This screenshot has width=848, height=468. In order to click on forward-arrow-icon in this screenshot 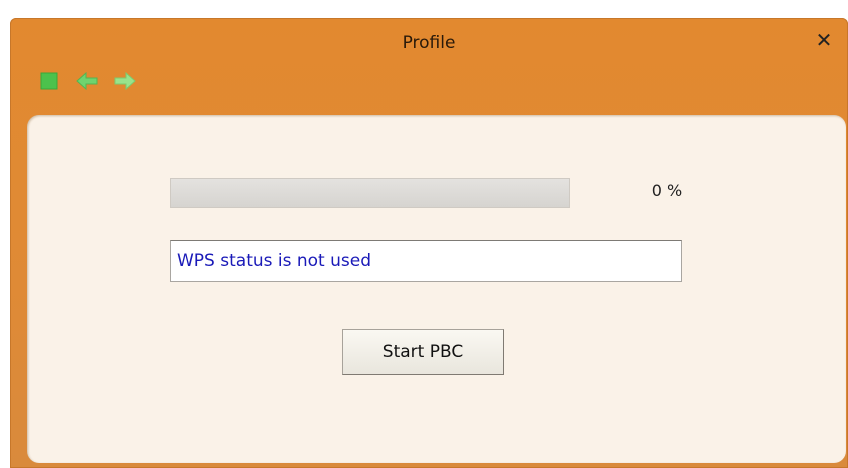, I will do `click(125, 81)`.